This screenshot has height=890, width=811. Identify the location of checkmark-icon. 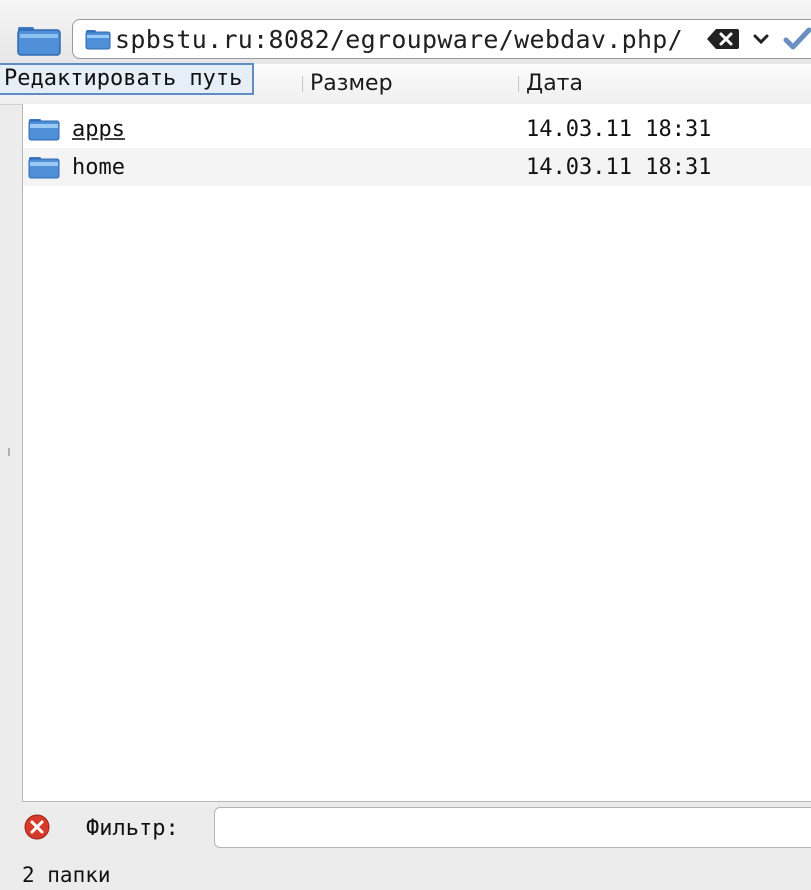
(796, 39).